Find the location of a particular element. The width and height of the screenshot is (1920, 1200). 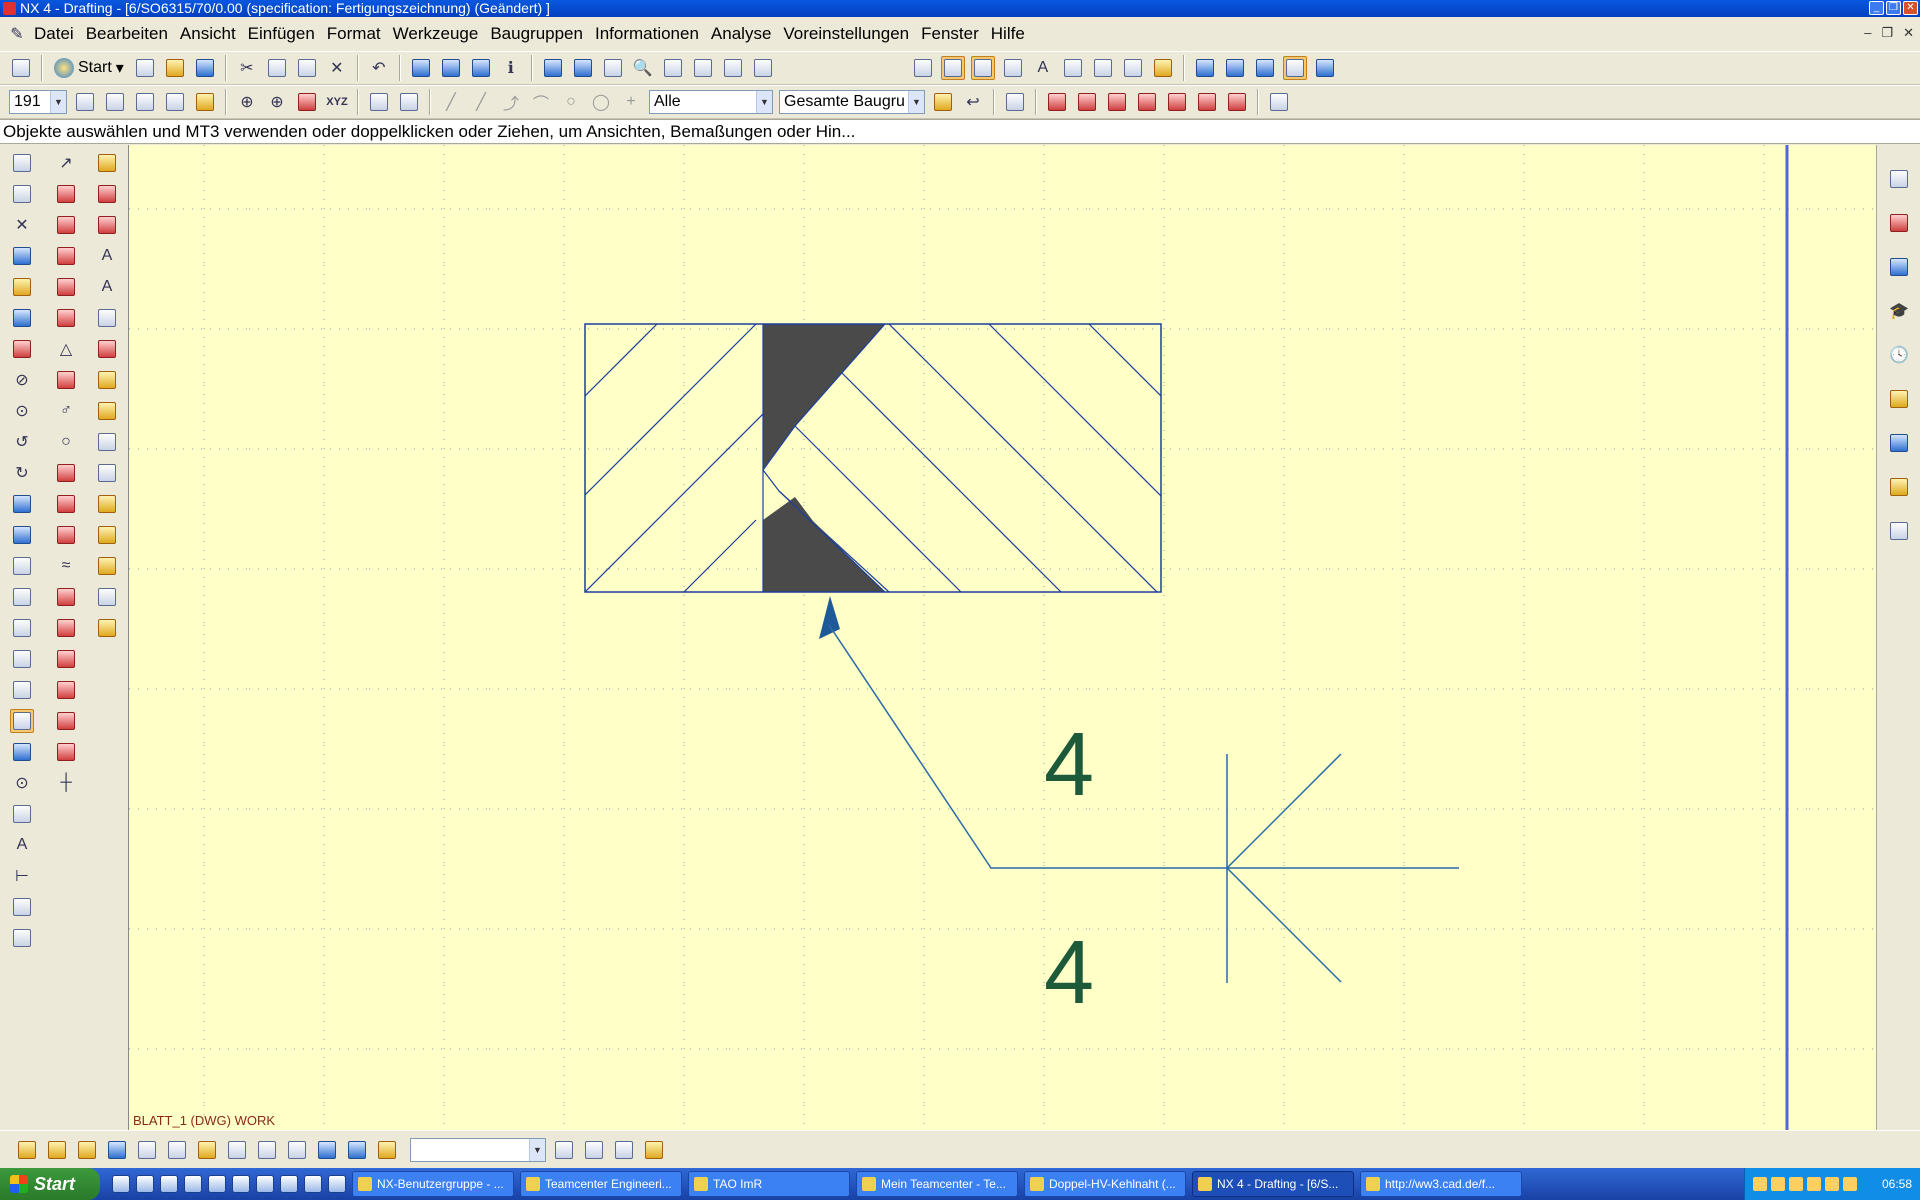

component-create-icon is located at coordinates (87, 1150).